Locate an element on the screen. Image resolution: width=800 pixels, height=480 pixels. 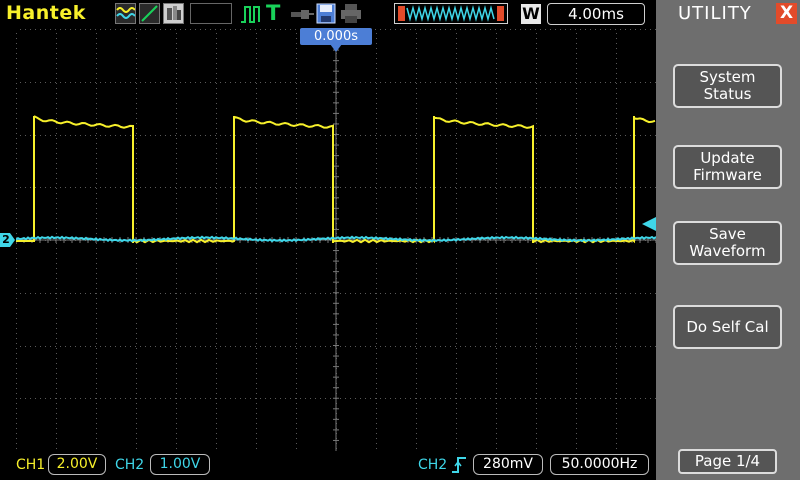
acquisition-badge: W is located at coordinates (531, 14).